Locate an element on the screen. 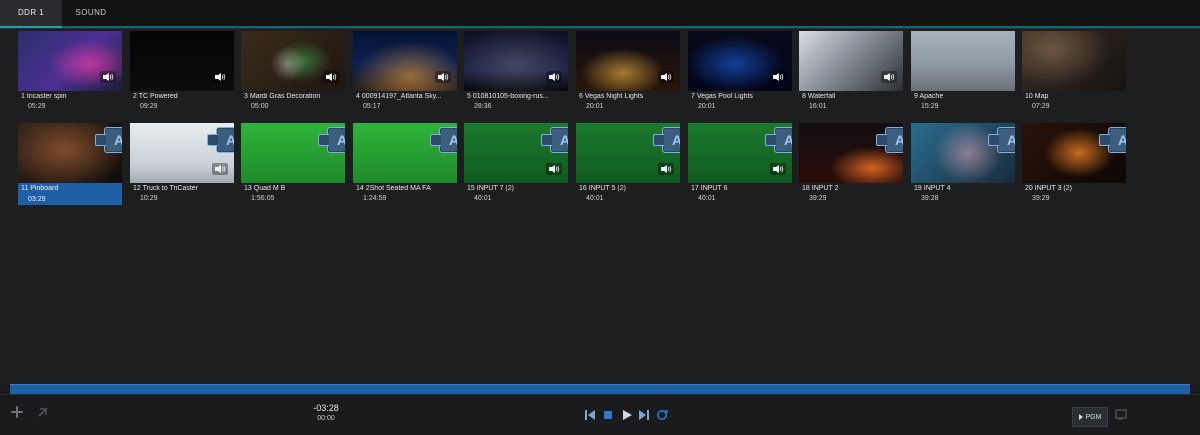 This screenshot has height=435, width=1200. tab-sound: SOUND is located at coordinates (91, 13).